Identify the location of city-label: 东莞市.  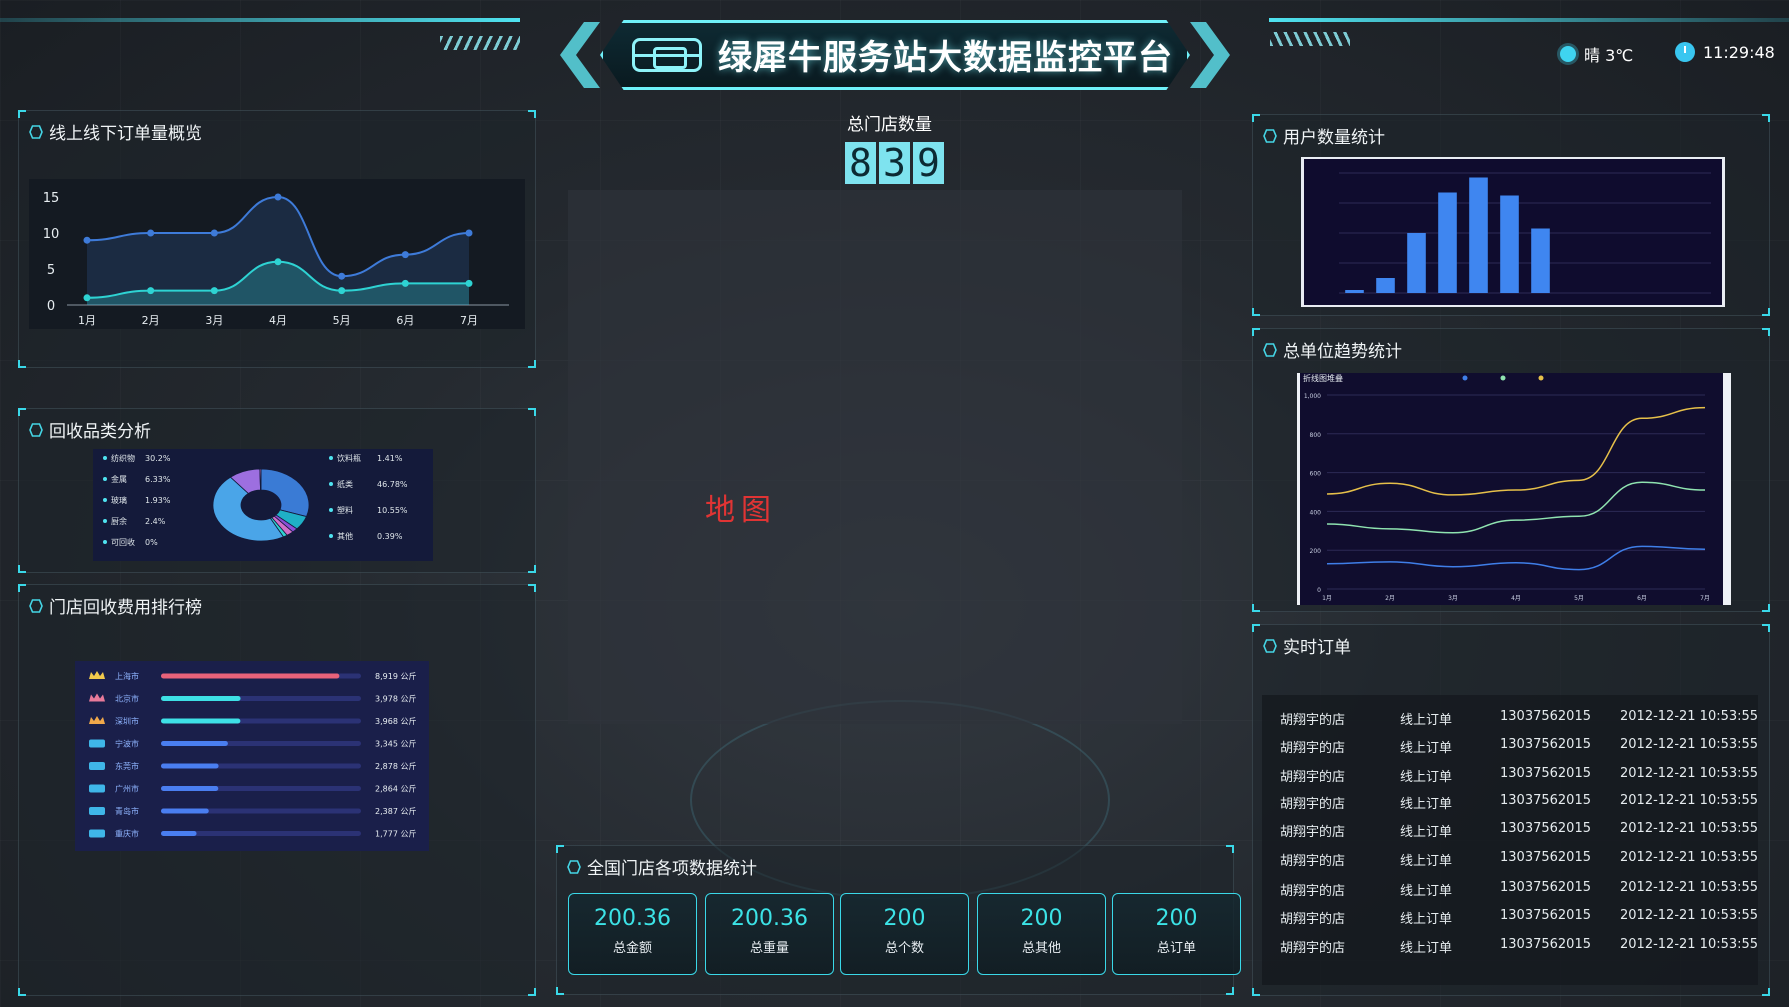
(127, 766).